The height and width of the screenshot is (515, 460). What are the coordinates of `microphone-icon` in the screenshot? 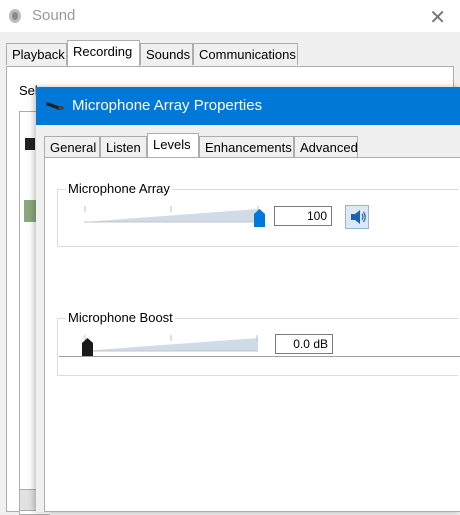 It's located at (55, 106).